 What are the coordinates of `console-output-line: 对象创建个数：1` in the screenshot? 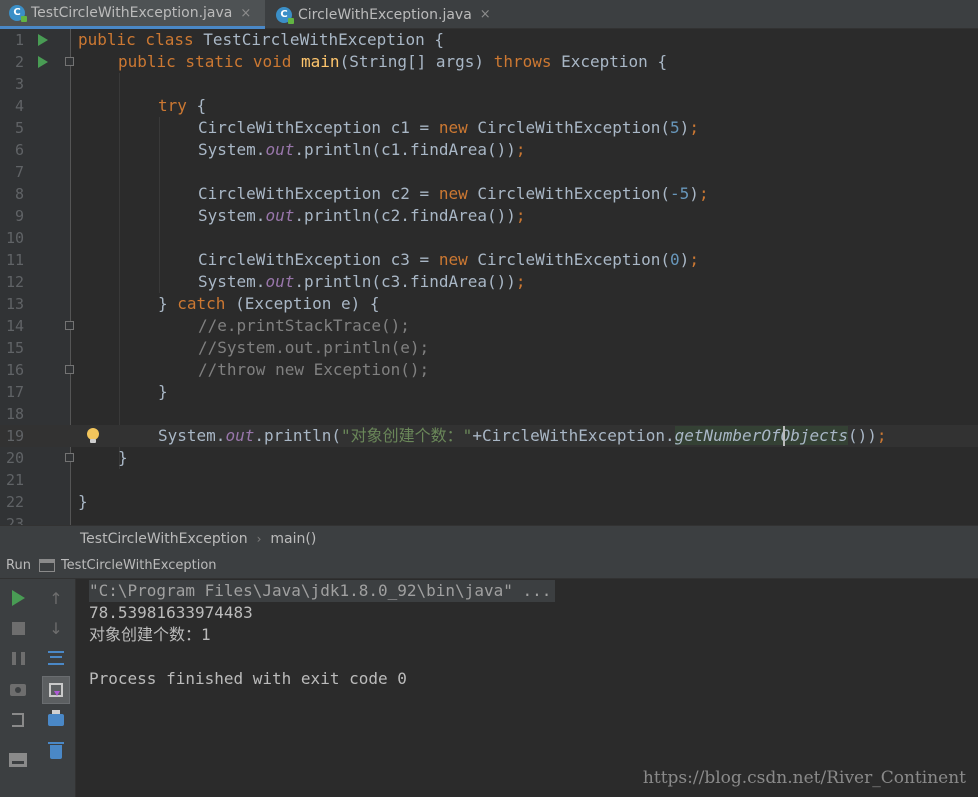 It's located at (150, 634).